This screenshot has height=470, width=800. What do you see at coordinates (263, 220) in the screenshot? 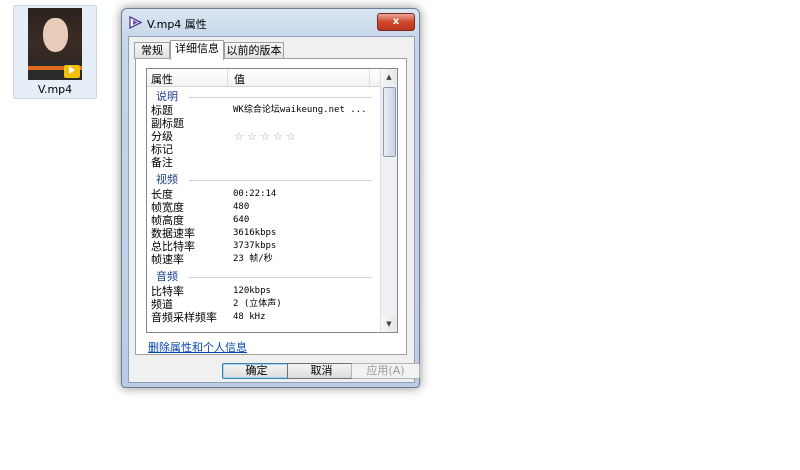
I see `list-item: 帧高度 640` at bounding box center [263, 220].